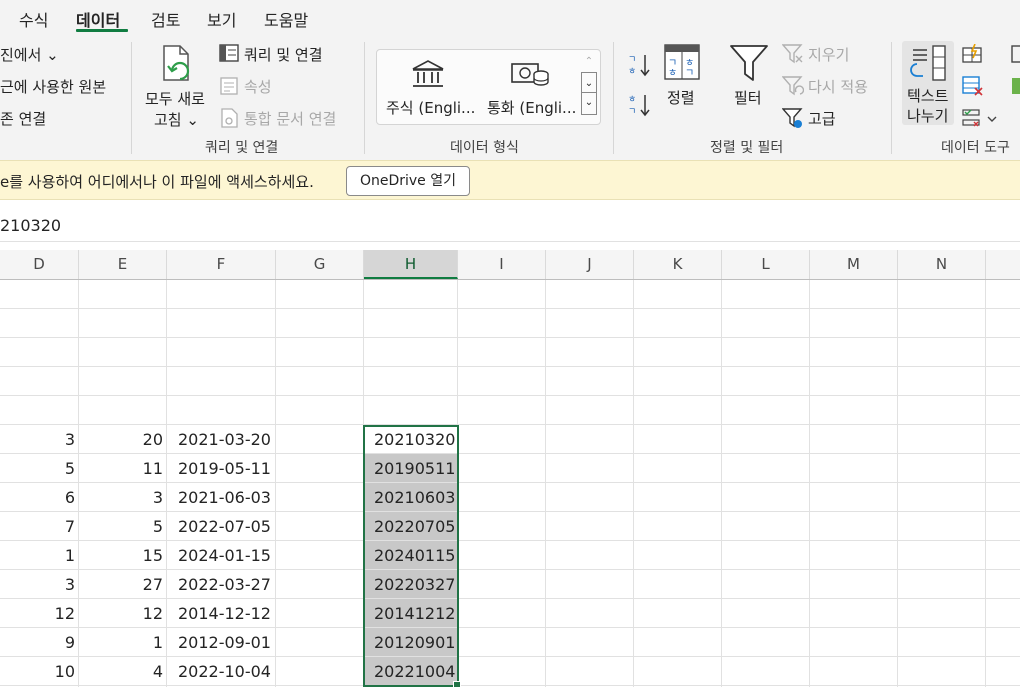  Describe the element at coordinates (320, 264) in the screenshot. I see `column-header-g: G` at that location.